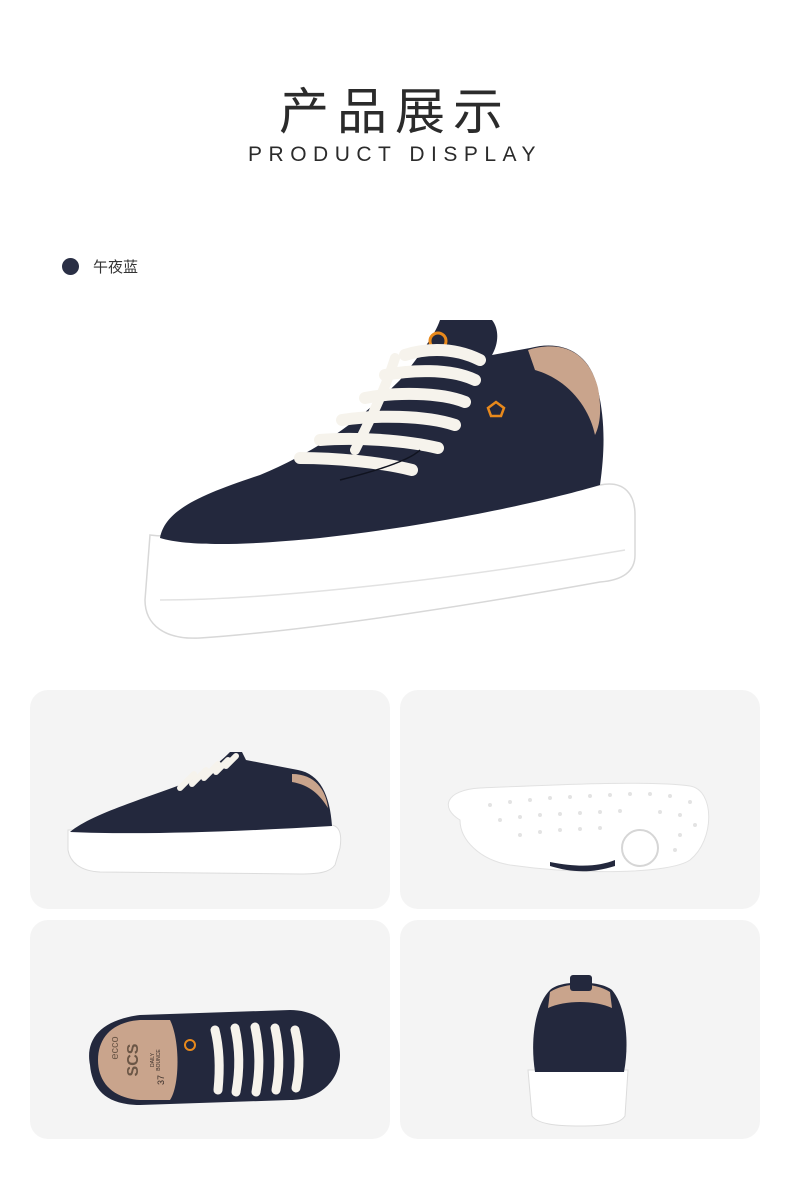 This screenshot has height=1181, width=790. What do you see at coordinates (70, 266) in the screenshot?
I see `color-dot` at bounding box center [70, 266].